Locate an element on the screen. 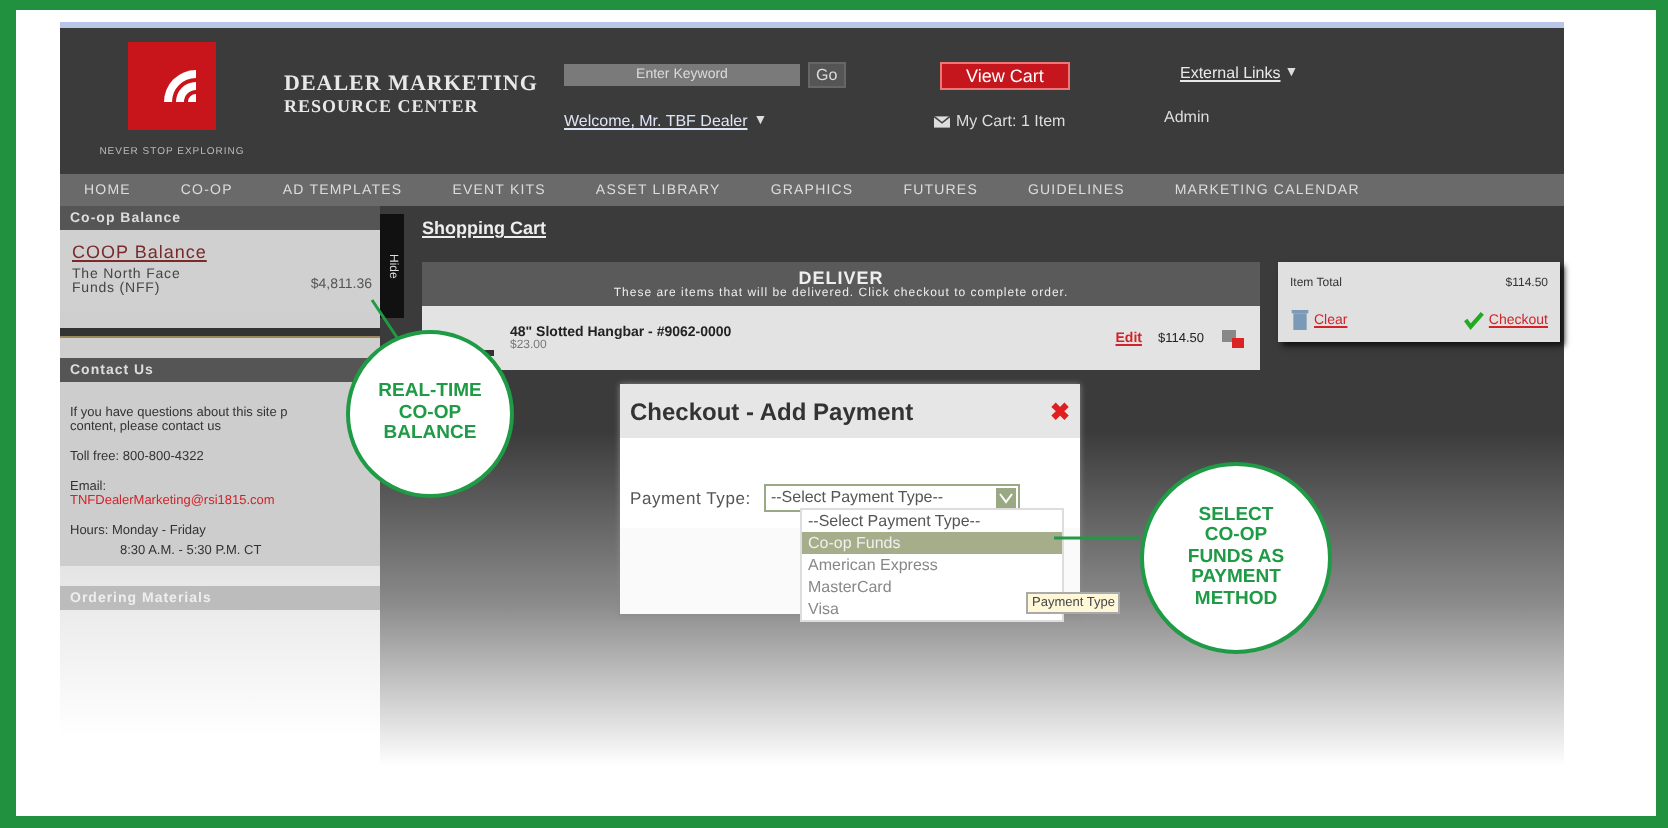  dropdown-option: --Select Payment Type-- is located at coordinates (932, 521).